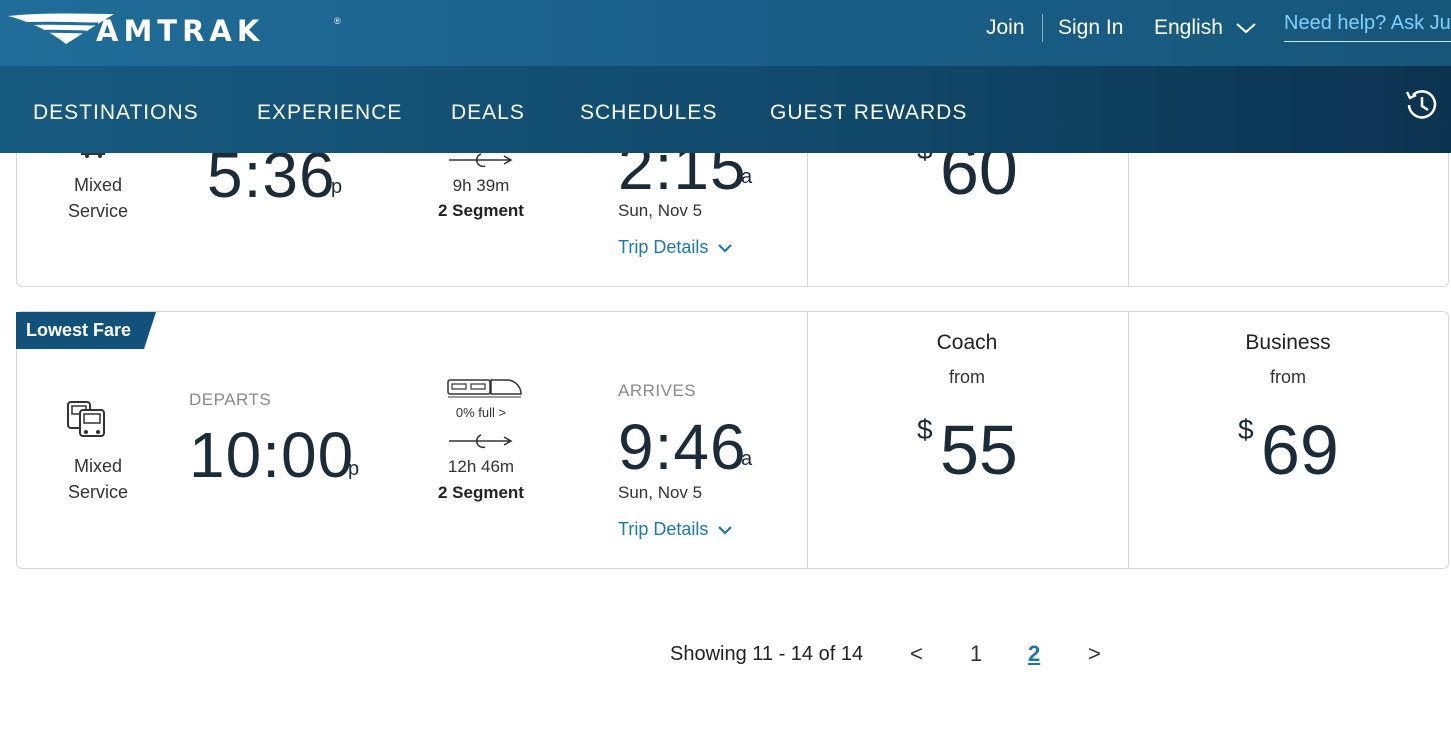 The width and height of the screenshot is (1451, 729). What do you see at coordinates (481, 466) in the screenshot?
I see `trip-duration: 12h 46m` at bounding box center [481, 466].